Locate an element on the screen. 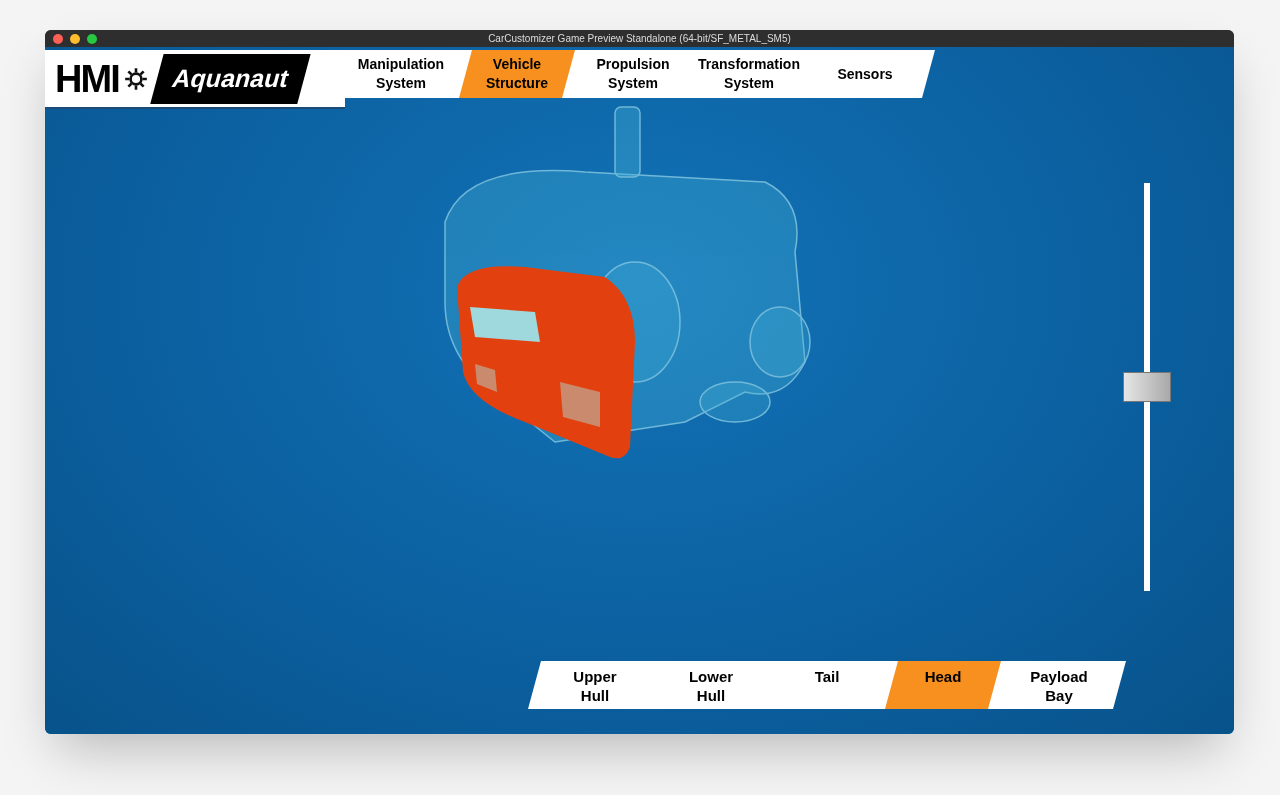 The height and width of the screenshot is (795, 1280). part-tab: Head is located at coordinates (943, 685).